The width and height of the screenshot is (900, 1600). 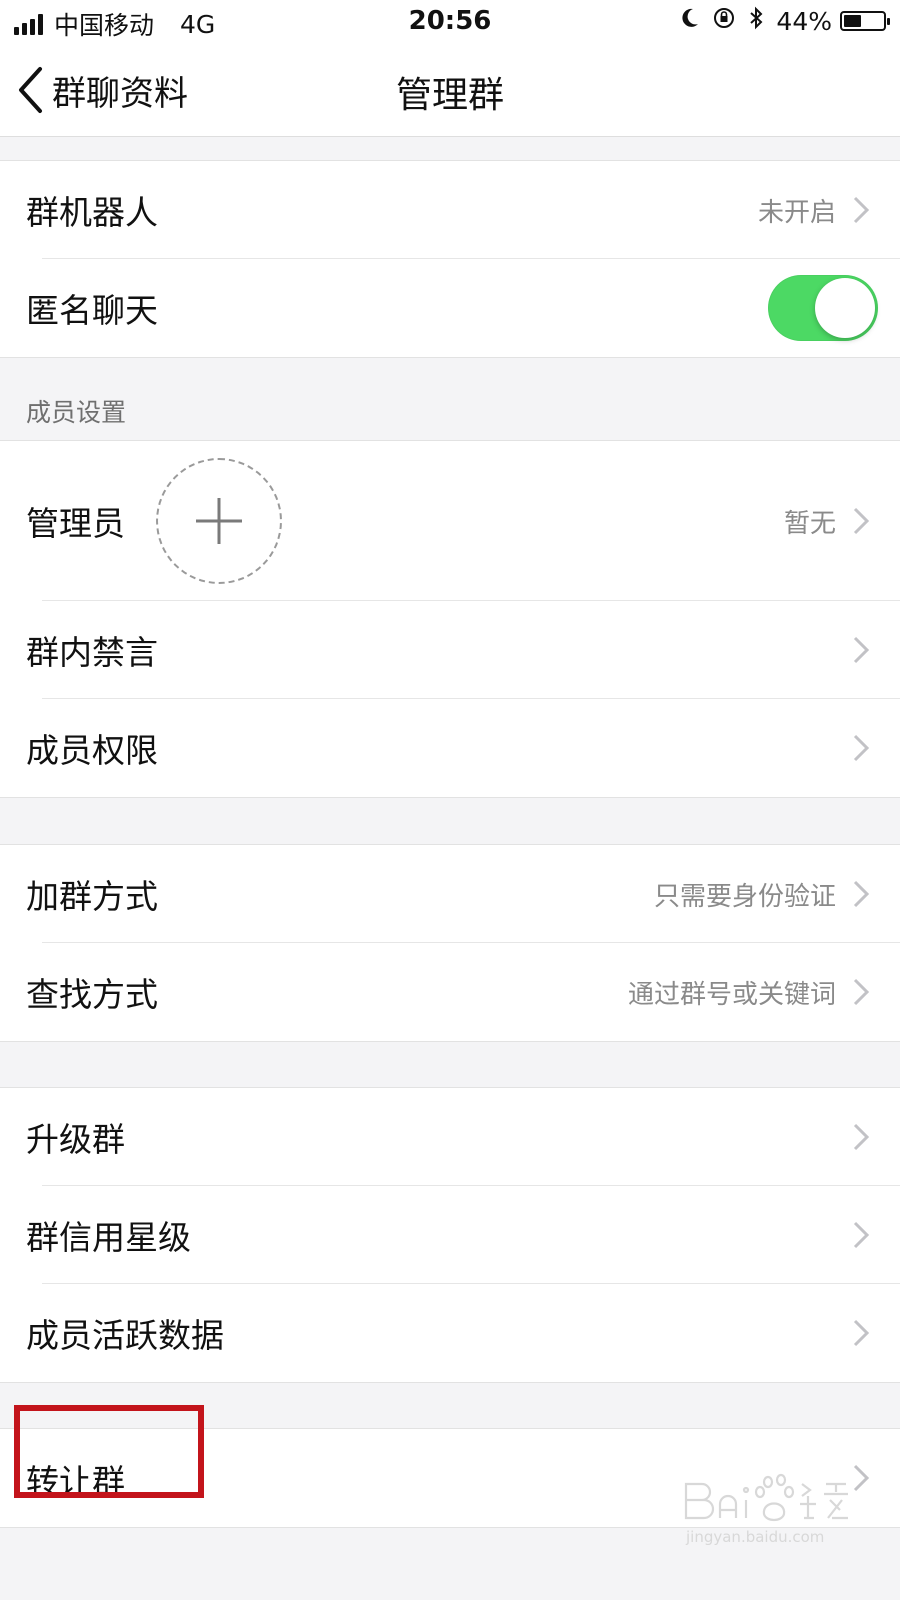 What do you see at coordinates (76, 412) in the screenshot?
I see `section-header-members: 成员设置` at bounding box center [76, 412].